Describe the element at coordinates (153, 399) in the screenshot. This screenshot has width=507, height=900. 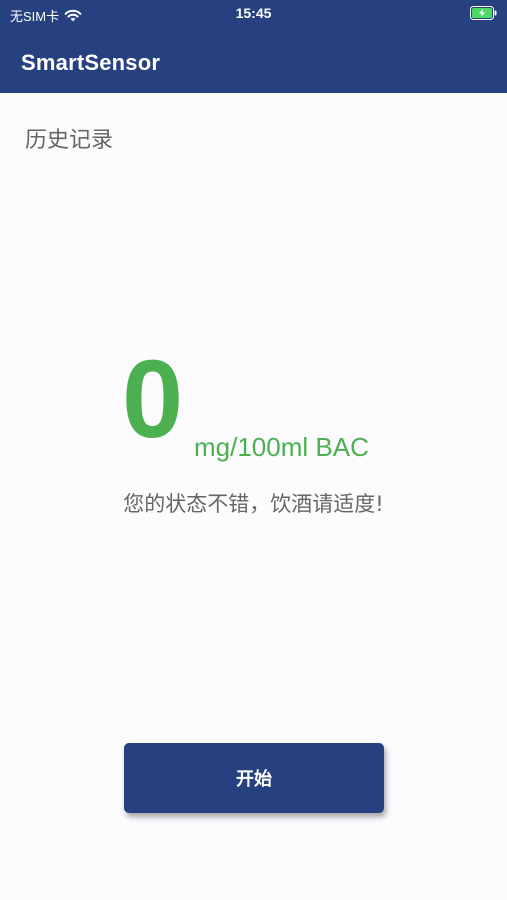
I see `bac-reading-value: 0` at that location.